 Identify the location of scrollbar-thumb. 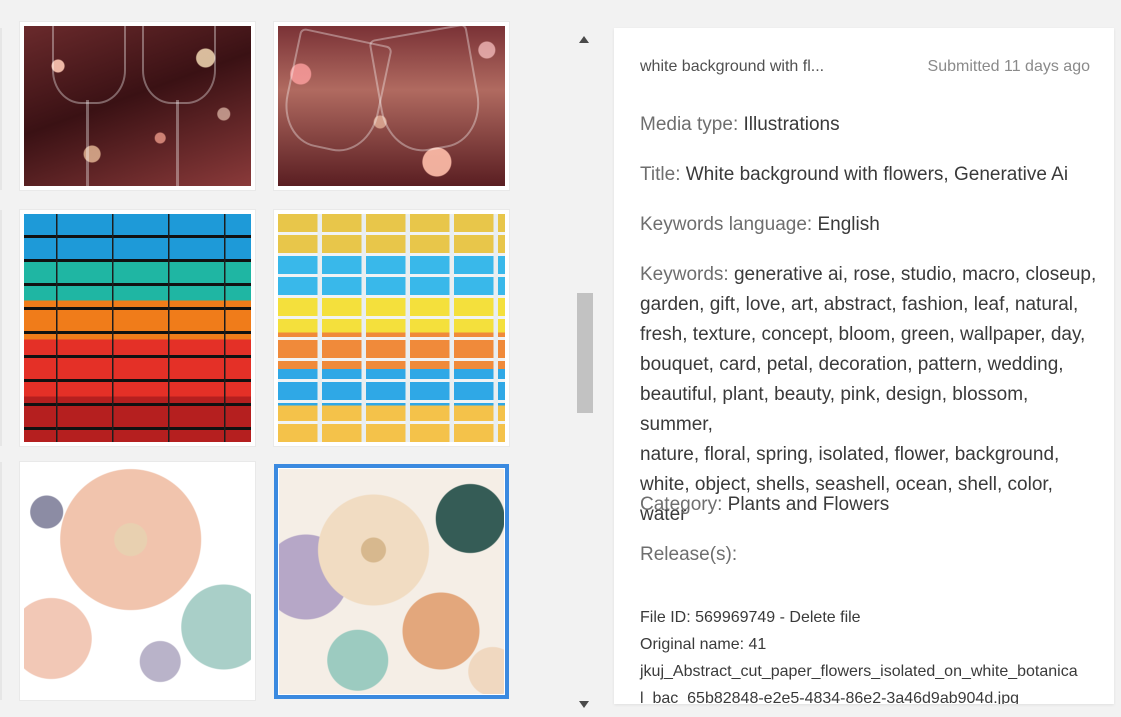
(585, 353).